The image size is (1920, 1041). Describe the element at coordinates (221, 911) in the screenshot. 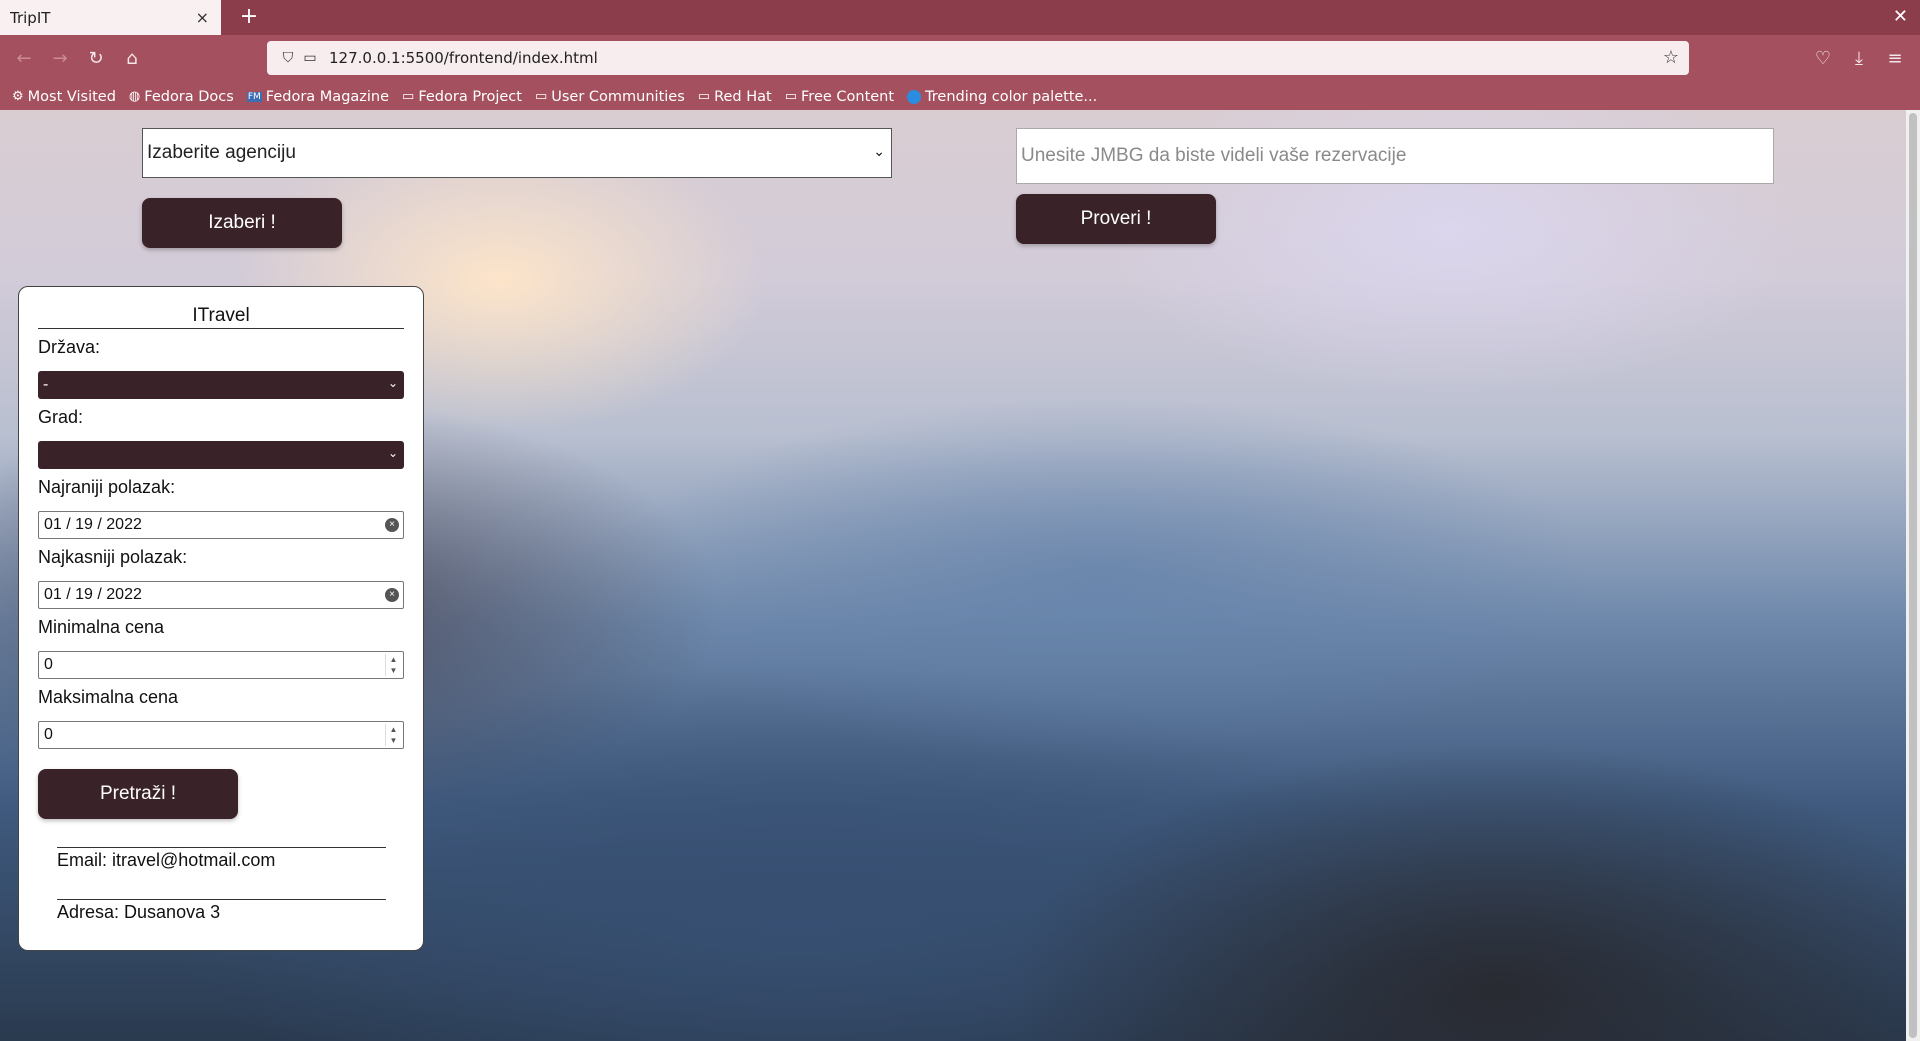

I see `agency-address: Adresa: Dusanova 3` at that location.